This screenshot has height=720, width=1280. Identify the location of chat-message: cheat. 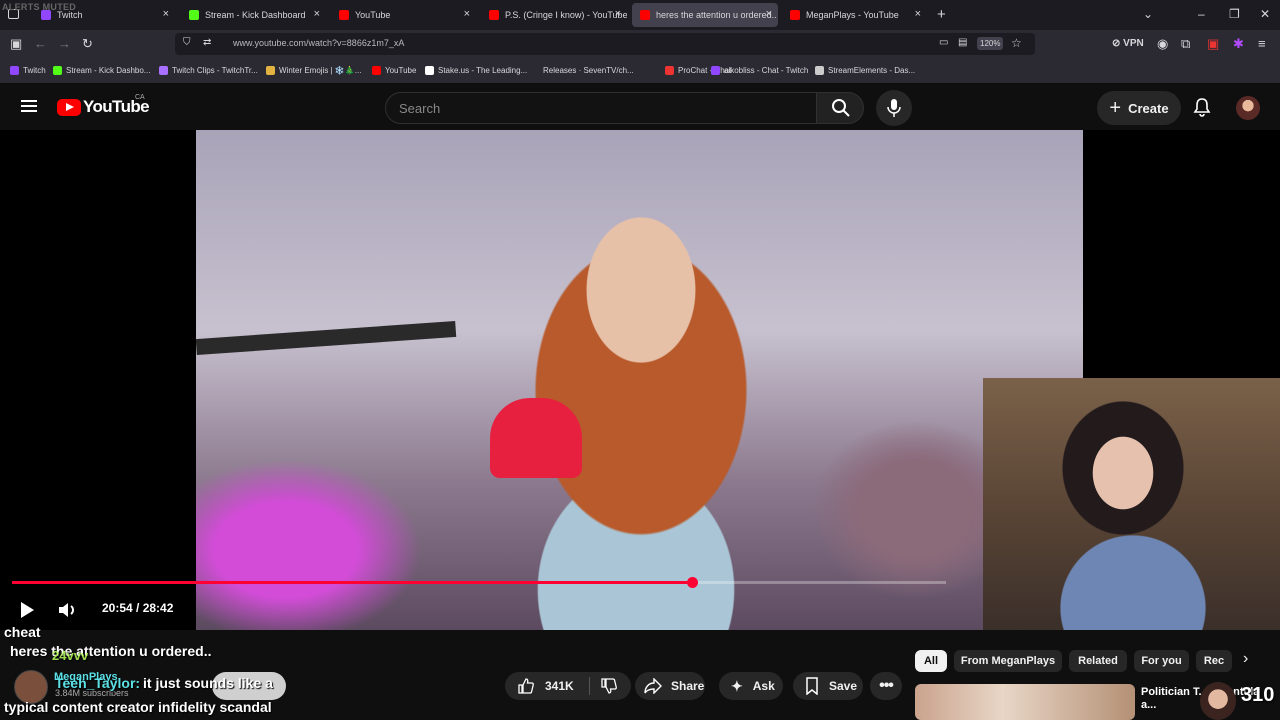
(22, 632).